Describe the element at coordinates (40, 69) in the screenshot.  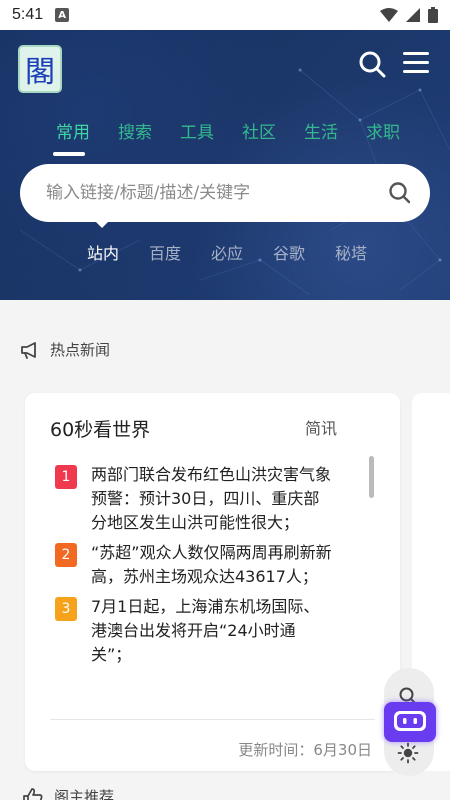
I see `app-logo: 閣` at that location.